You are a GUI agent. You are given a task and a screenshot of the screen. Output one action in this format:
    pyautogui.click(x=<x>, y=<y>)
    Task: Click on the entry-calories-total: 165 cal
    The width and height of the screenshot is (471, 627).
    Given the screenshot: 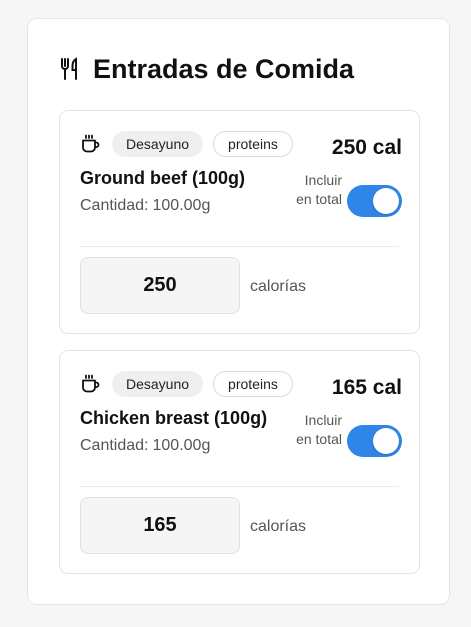 What is the action you would take?
    pyautogui.click(x=366, y=387)
    